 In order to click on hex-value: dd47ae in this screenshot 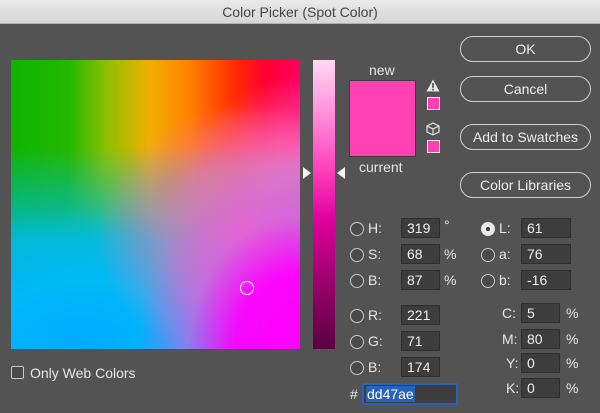, I will do `click(390, 394)`.